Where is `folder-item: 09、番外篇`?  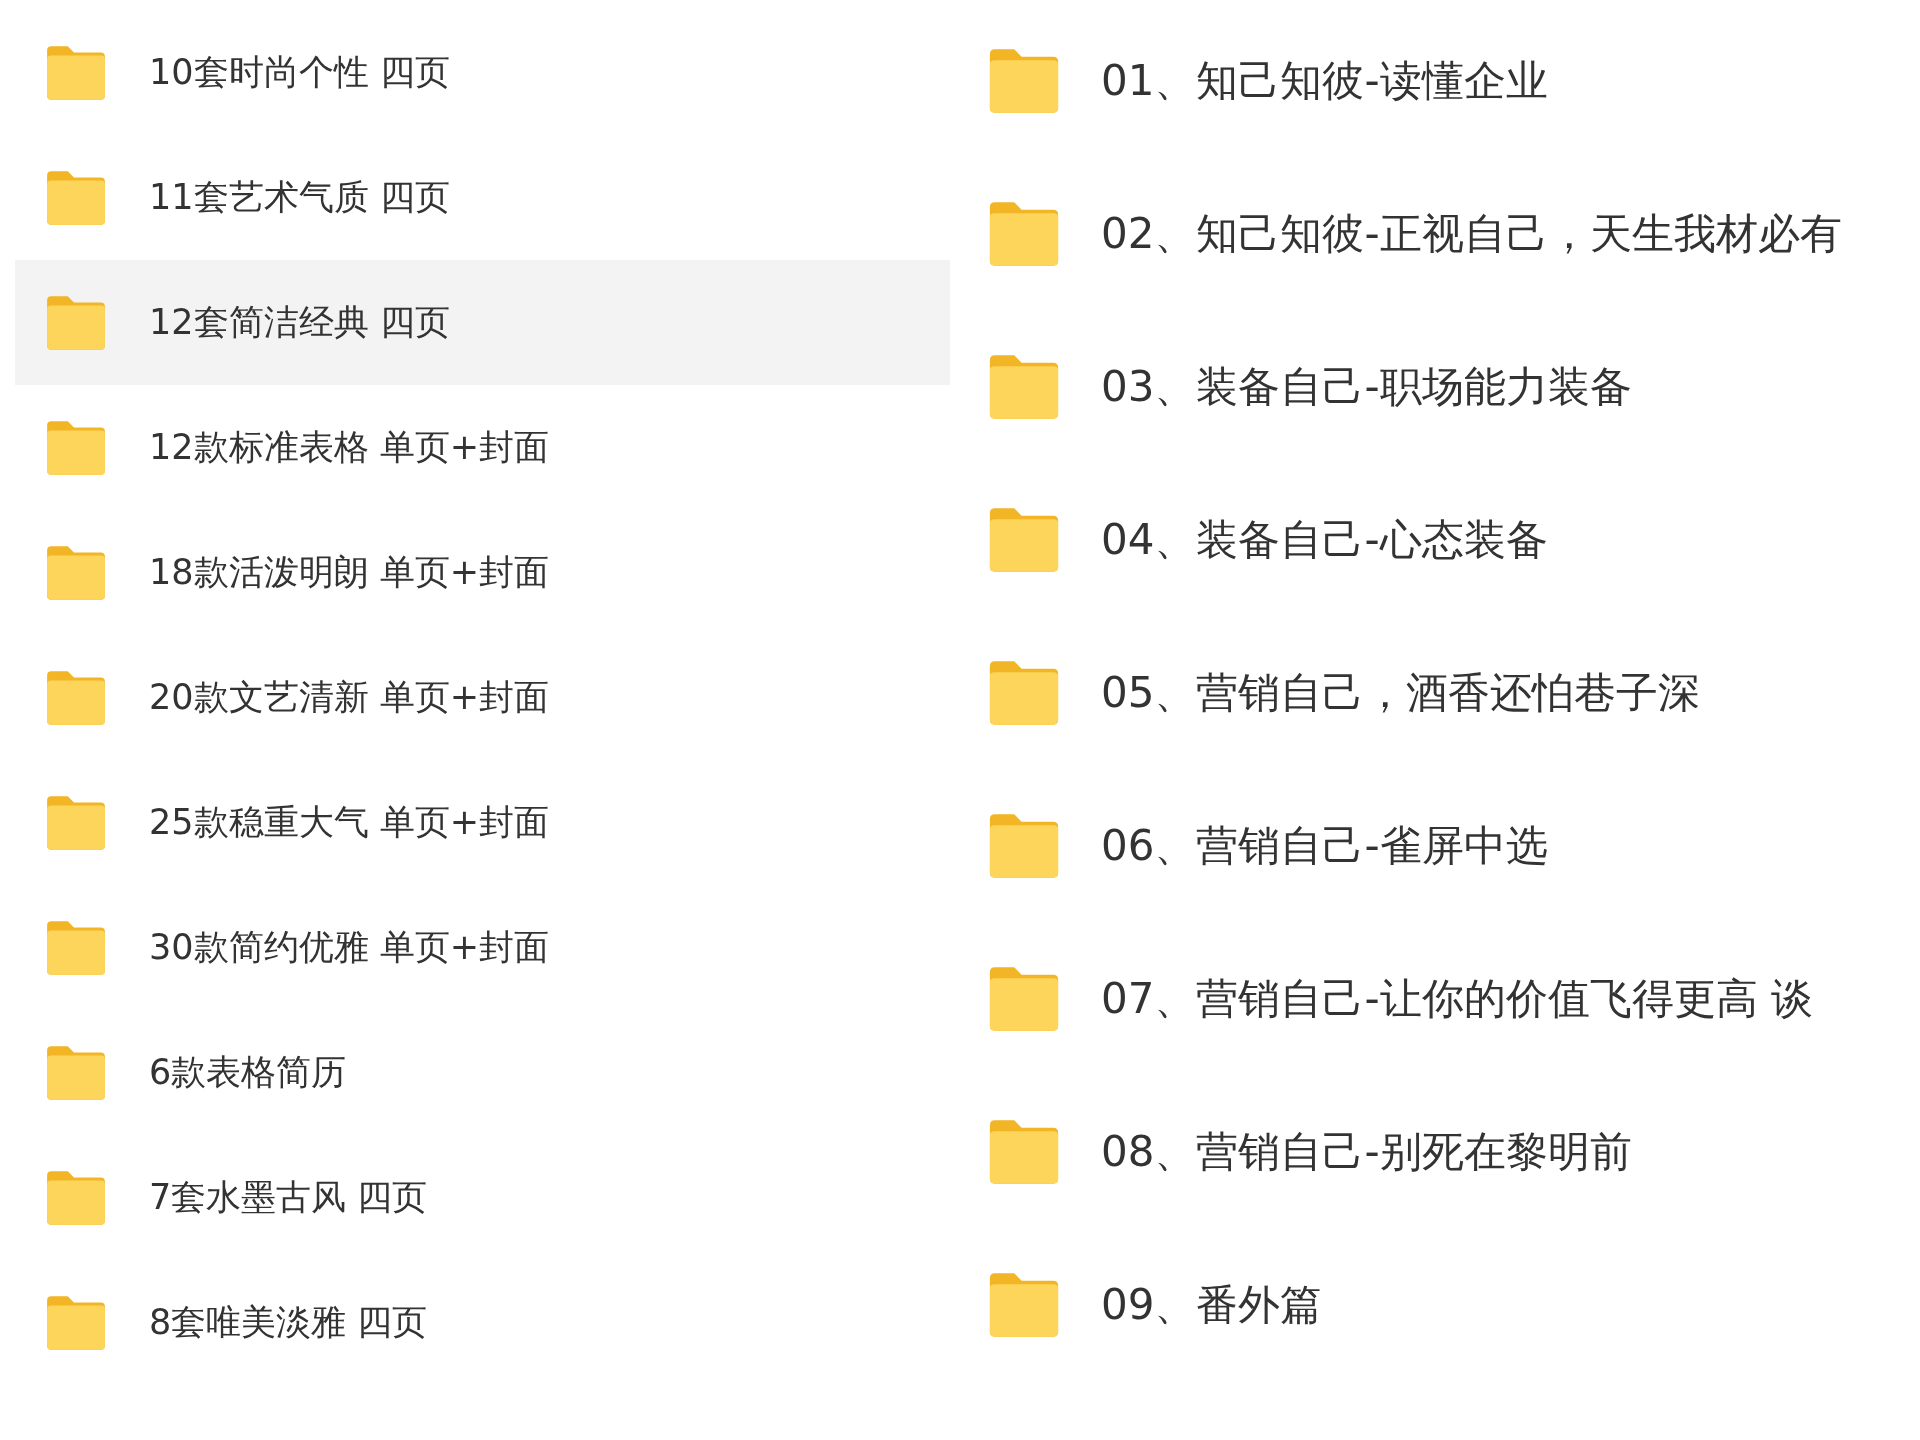 folder-item: 09、番外篇 is located at coordinates (1452, 1304).